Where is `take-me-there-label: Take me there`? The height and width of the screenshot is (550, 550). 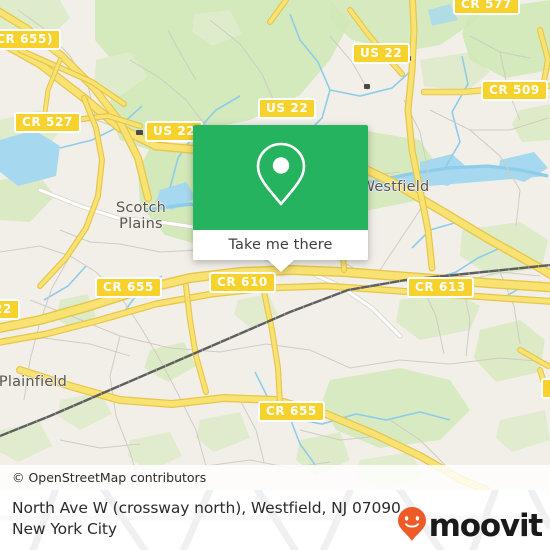
take-me-there-label: Take me there is located at coordinates (280, 245).